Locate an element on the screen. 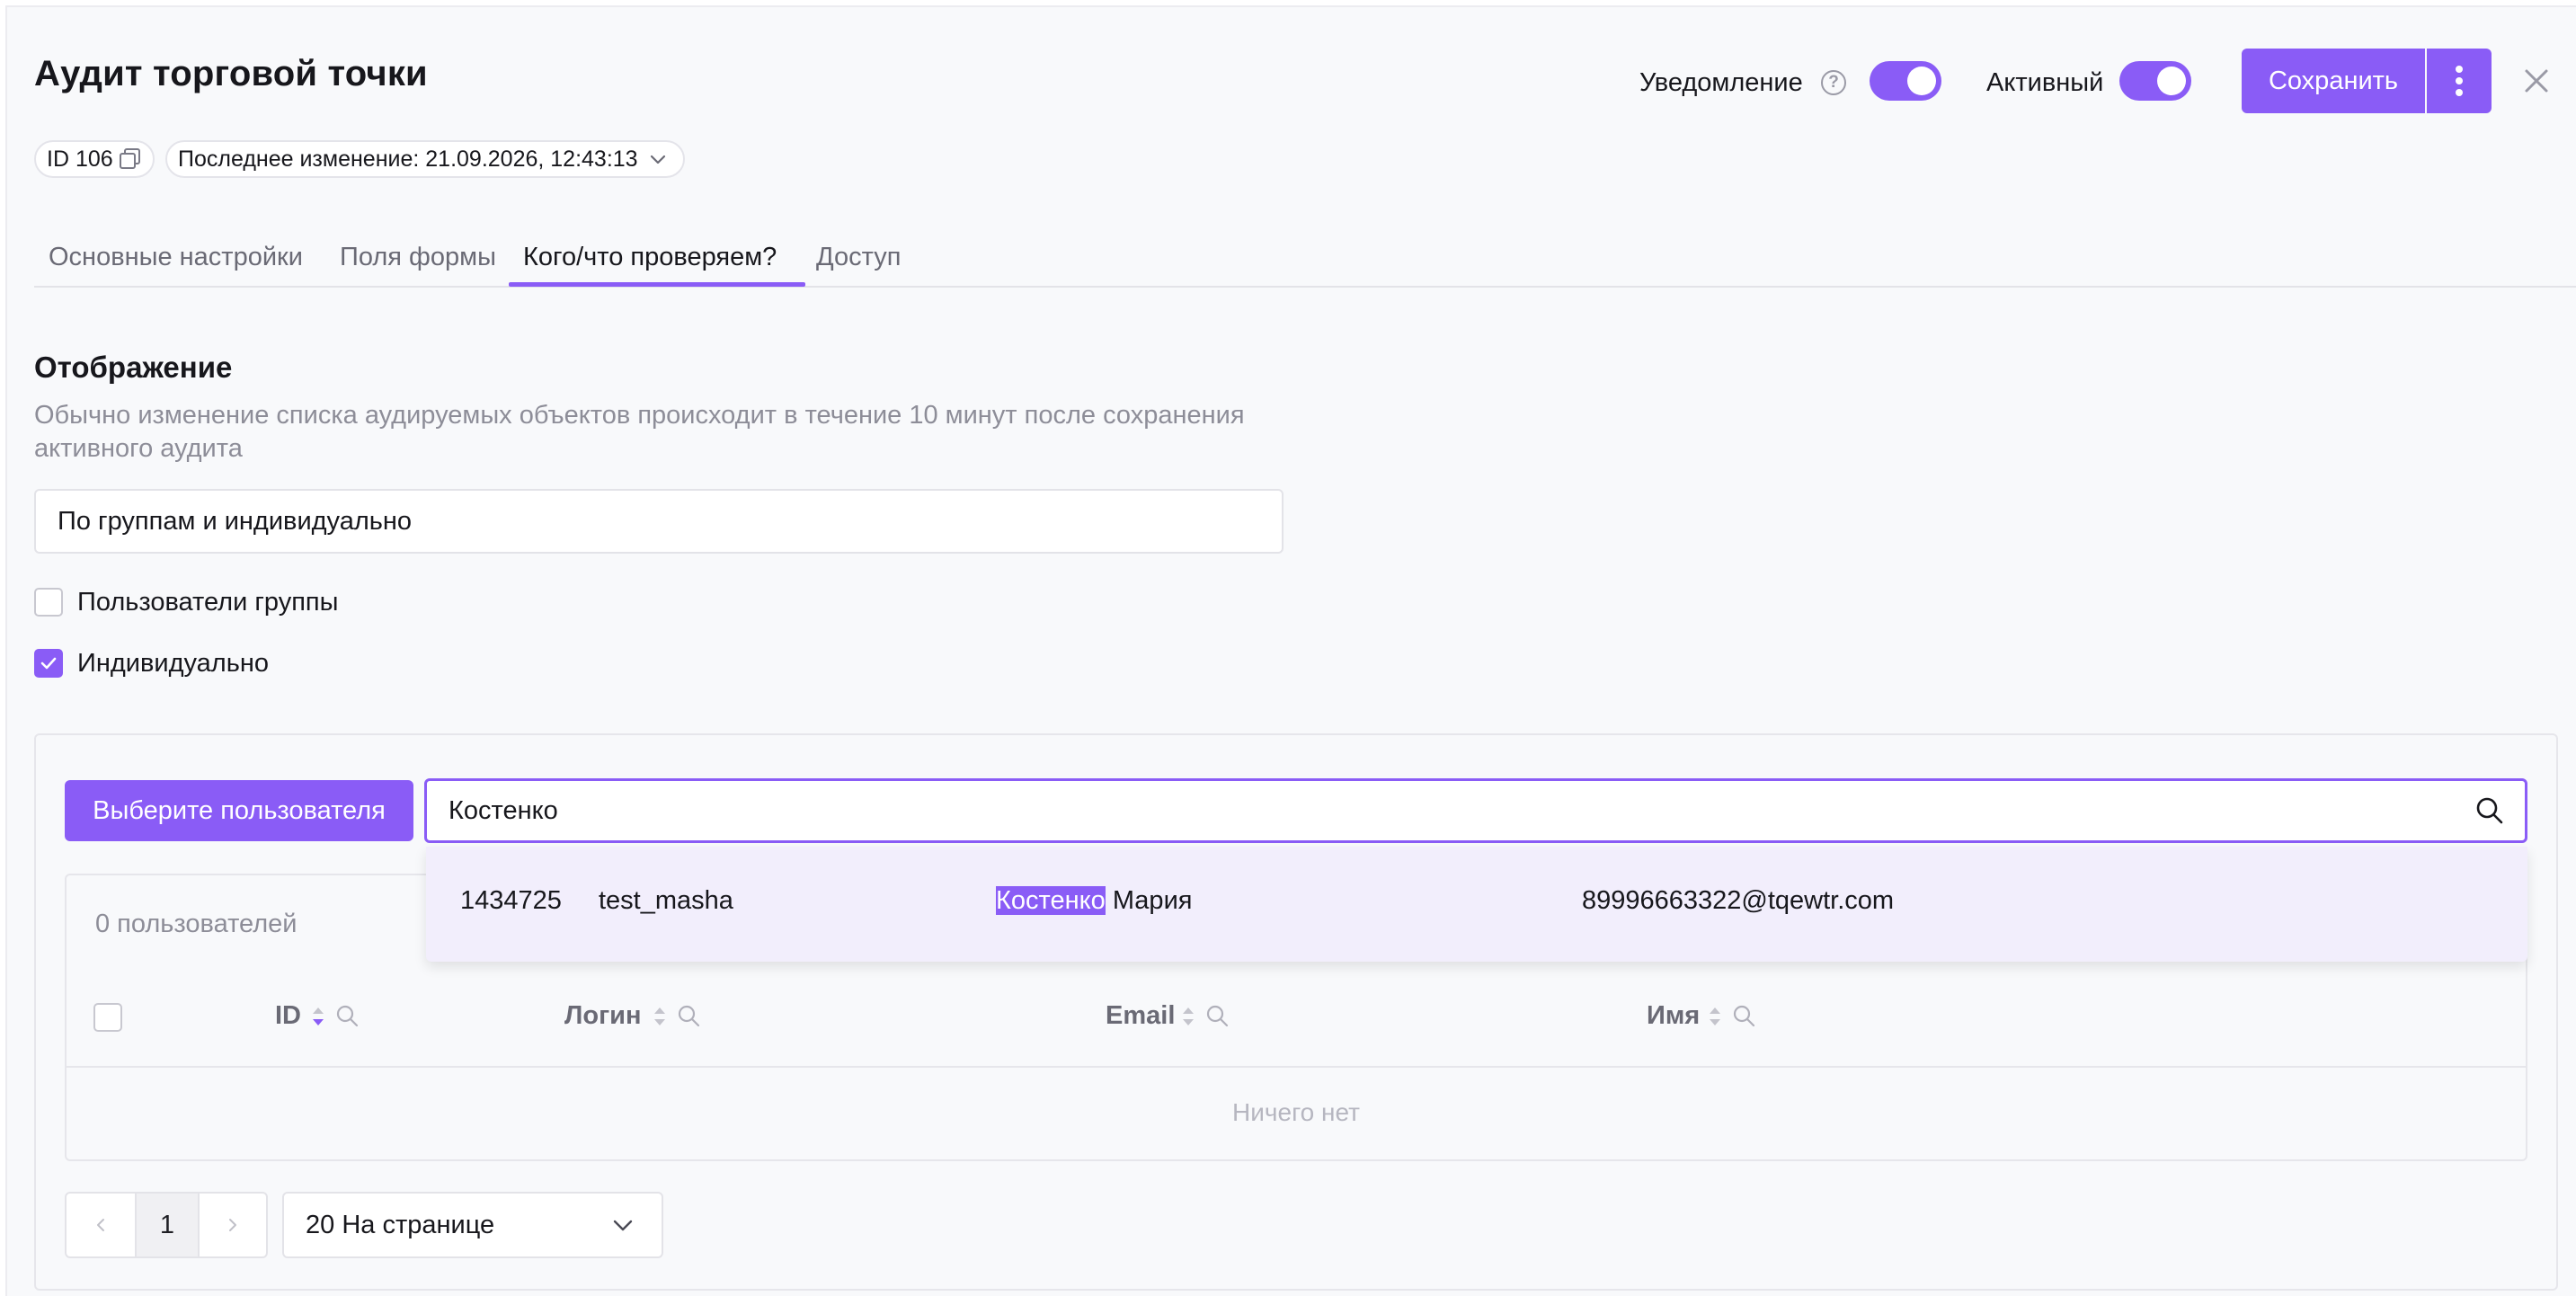 This screenshot has height=1296, width=2576. check-icon is located at coordinates (48, 663).